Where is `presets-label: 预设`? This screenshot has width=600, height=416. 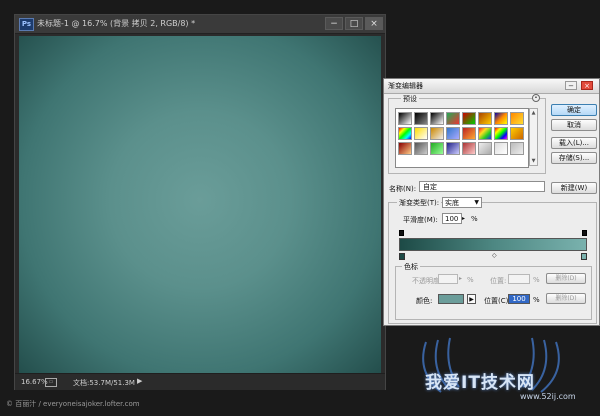 presets-label: 预设 is located at coordinates (410, 99).